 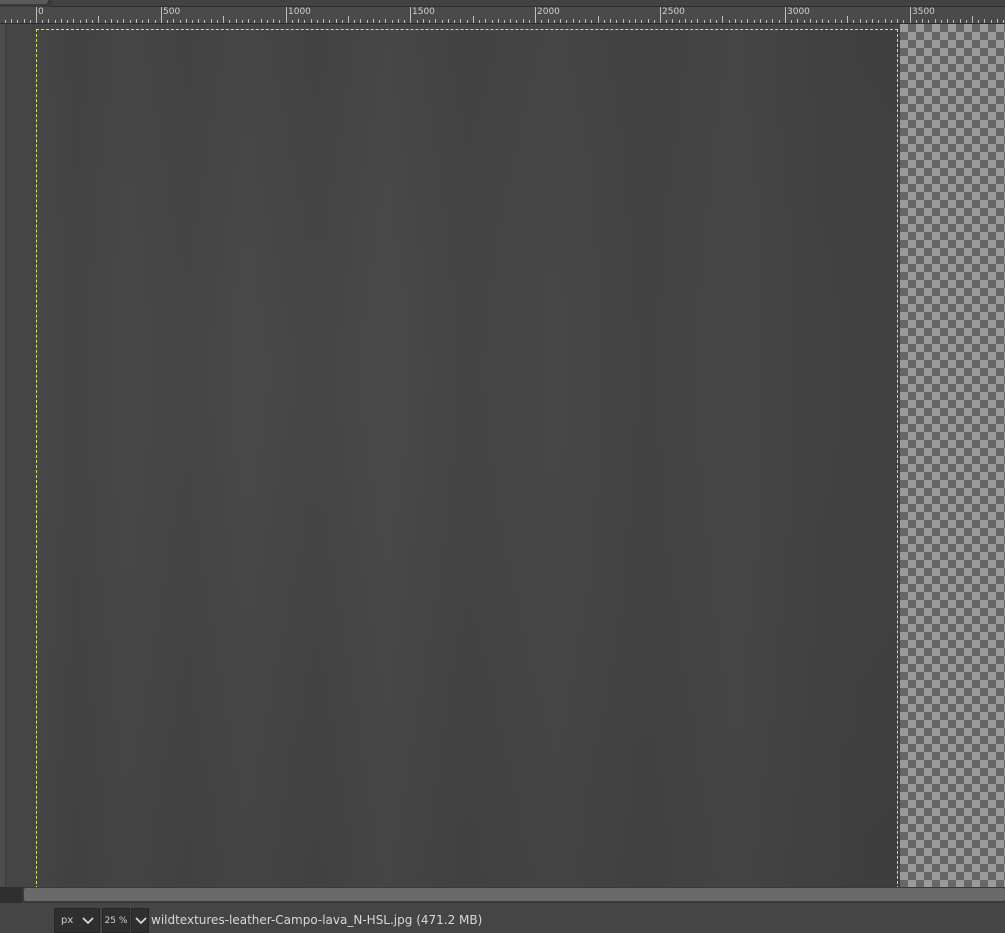 I want to click on navigate-corner, so click(x=11, y=895).